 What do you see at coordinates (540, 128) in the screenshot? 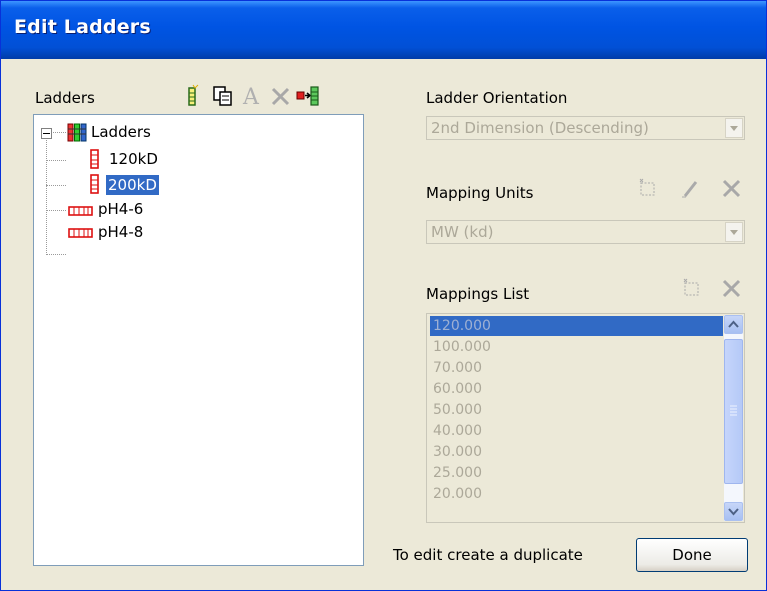
I see `orientation-value: 2nd Dimension (Descending)` at bounding box center [540, 128].